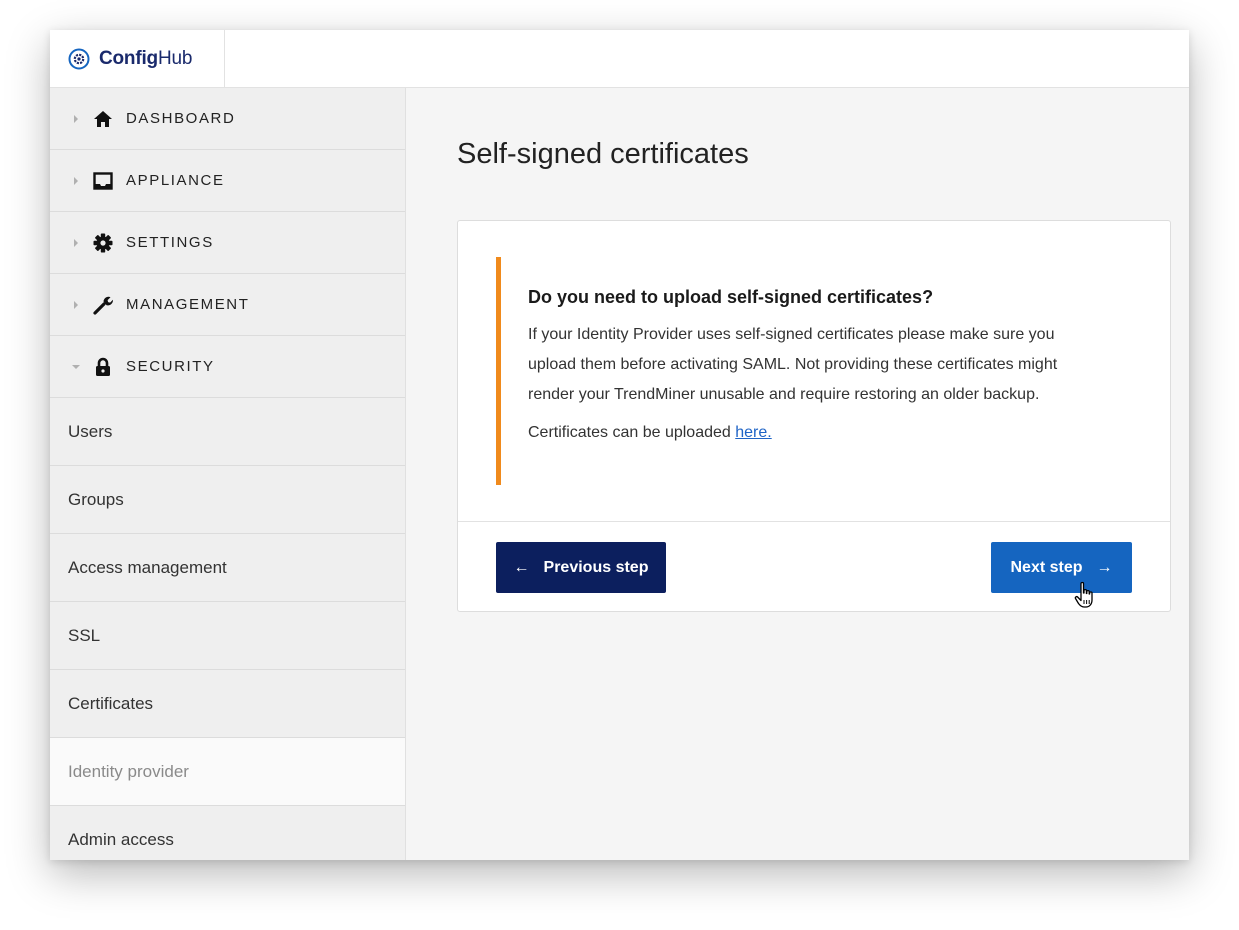 Image resolution: width=1239 pixels, height=930 pixels. I want to click on gear-icon, so click(103, 243).